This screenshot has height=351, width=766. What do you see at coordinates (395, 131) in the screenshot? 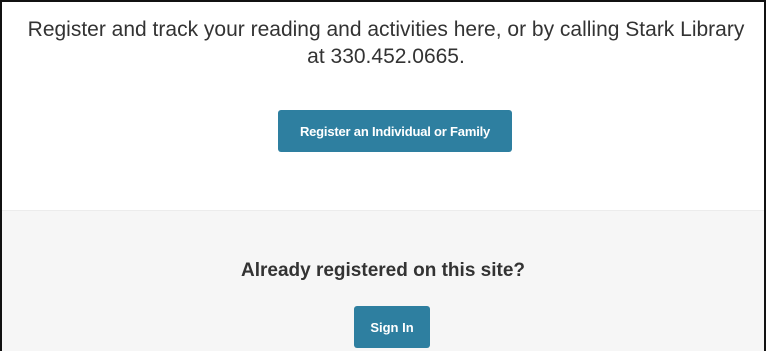
I see `register-individual-or-family-button: Register an Individual or Family` at bounding box center [395, 131].